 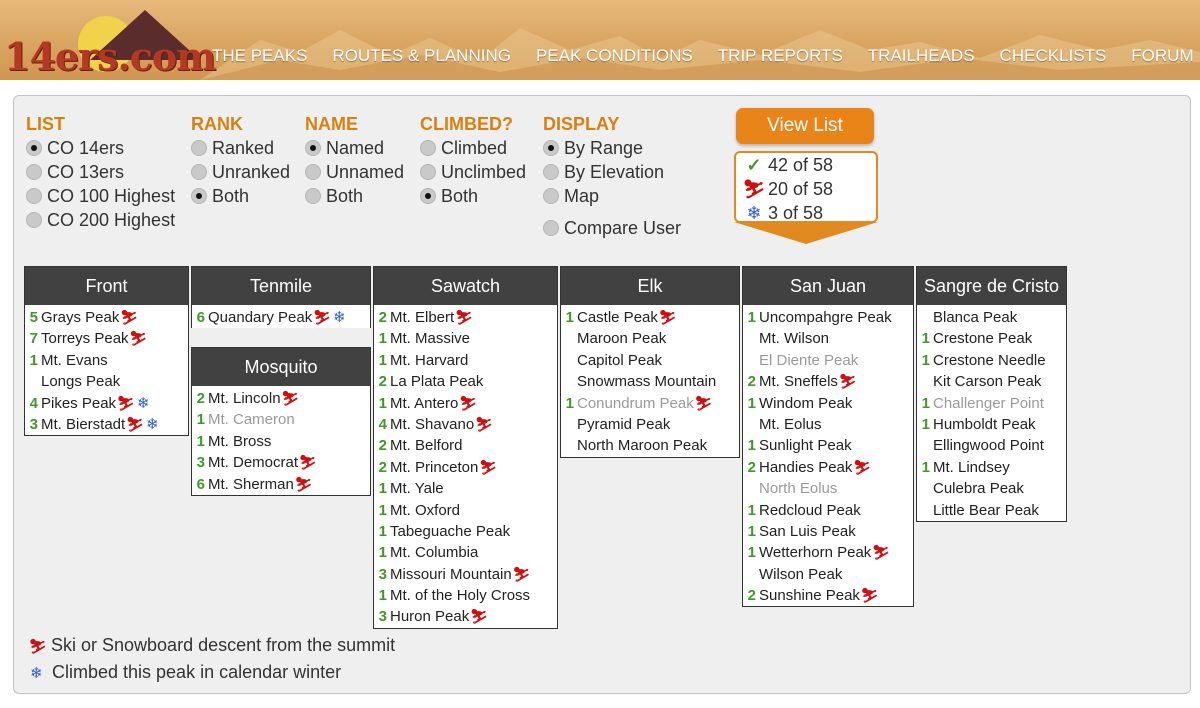 I want to click on peak-row: 1 Humboldt Peak, so click(x=991, y=424).